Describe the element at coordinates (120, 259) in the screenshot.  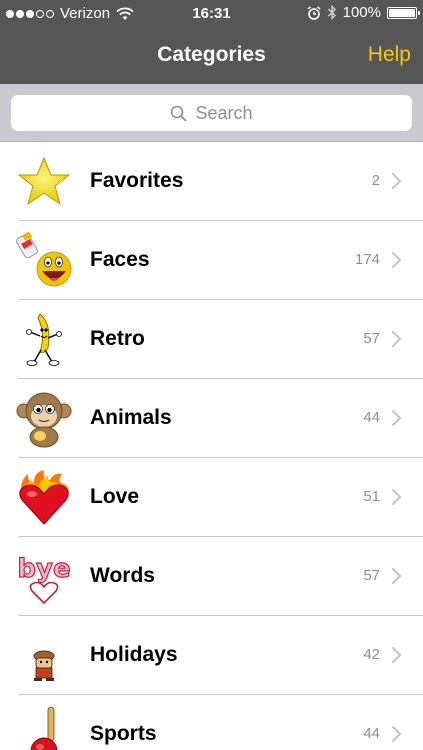
I see `category-label: Faces` at that location.